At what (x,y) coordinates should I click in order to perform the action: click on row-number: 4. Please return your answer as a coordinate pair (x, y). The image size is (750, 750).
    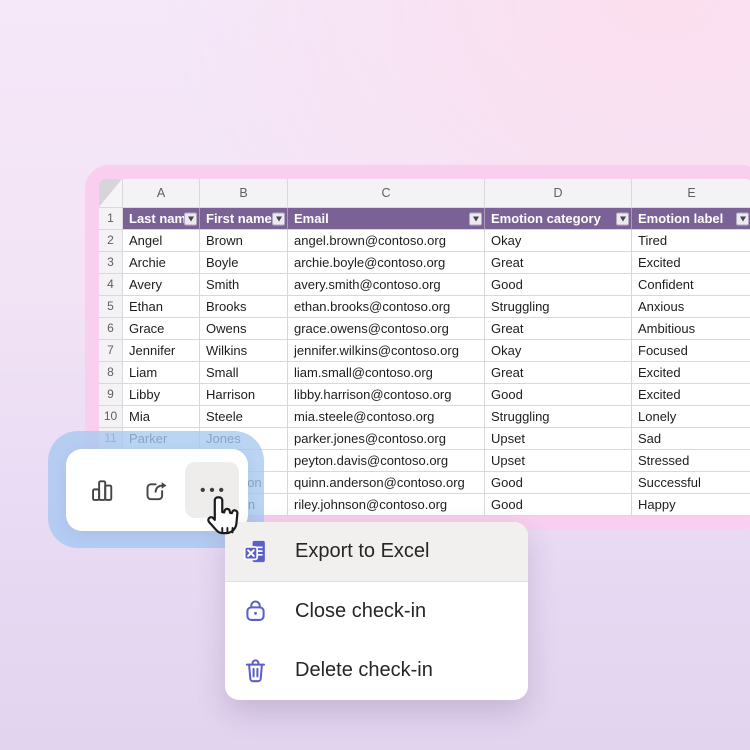
    Looking at the image, I should click on (111, 285).